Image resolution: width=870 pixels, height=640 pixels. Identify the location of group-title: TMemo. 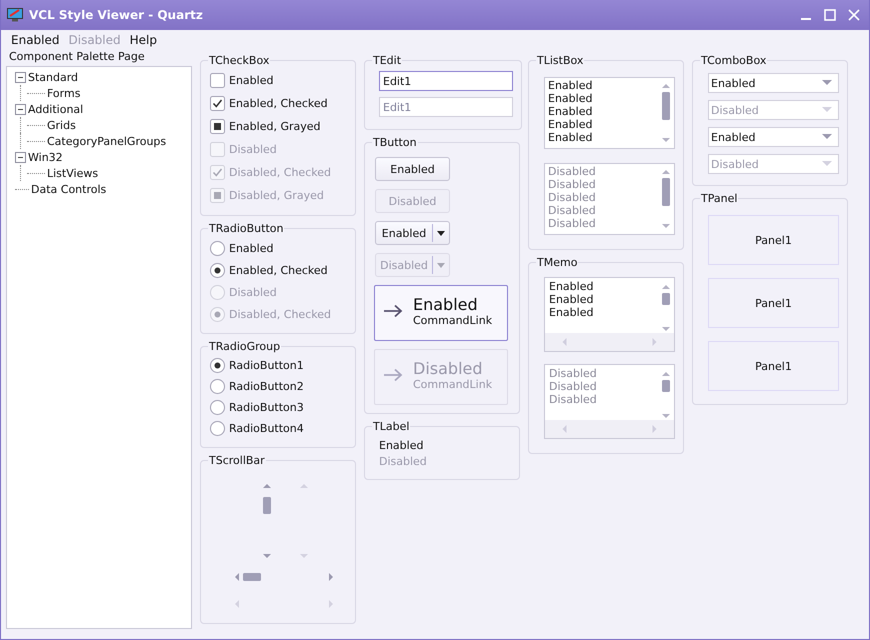
(557, 262).